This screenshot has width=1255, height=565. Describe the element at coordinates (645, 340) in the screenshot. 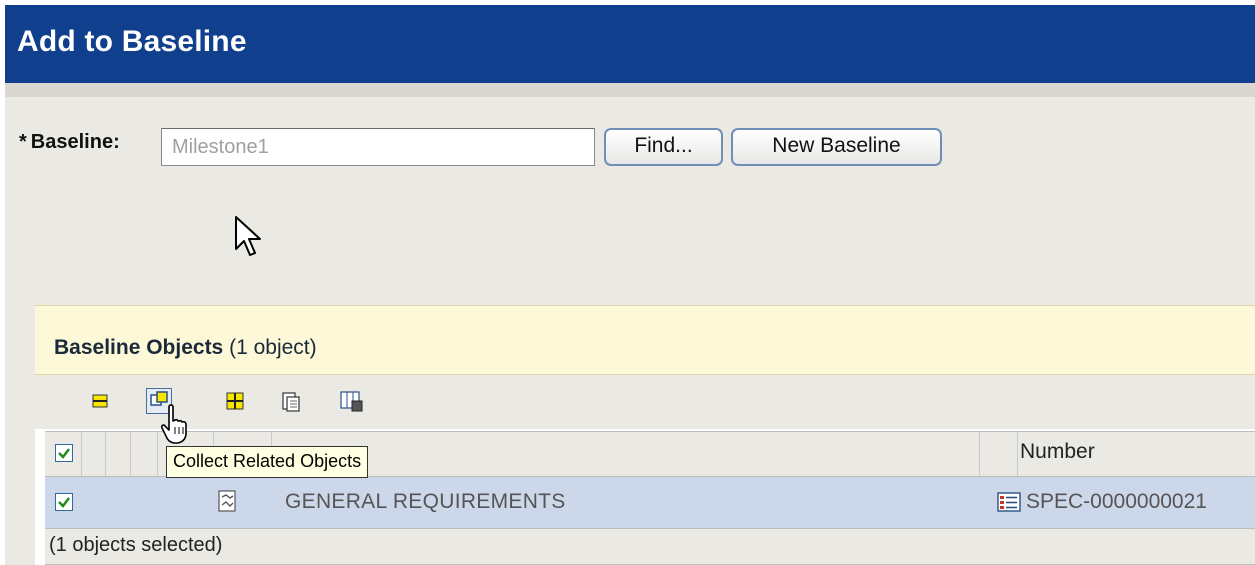

I see `panel-header: Baseline Objects (1 object)` at that location.